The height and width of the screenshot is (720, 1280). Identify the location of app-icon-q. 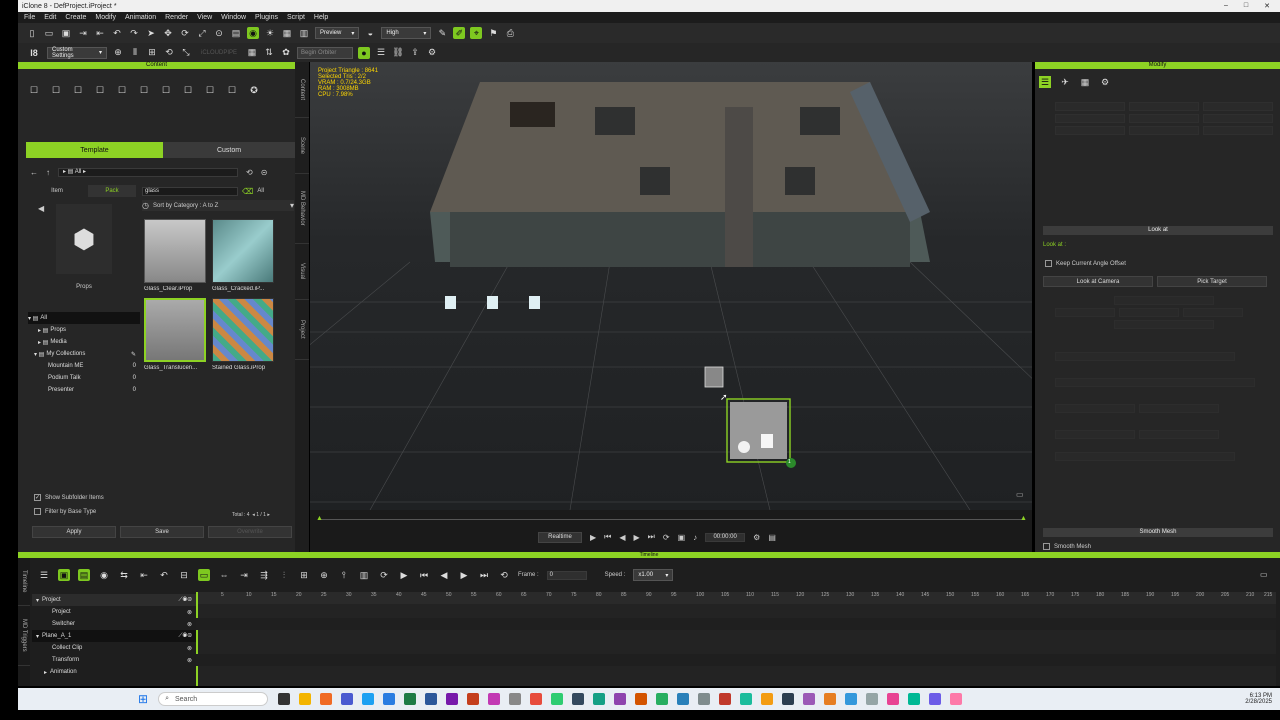
(872, 699).